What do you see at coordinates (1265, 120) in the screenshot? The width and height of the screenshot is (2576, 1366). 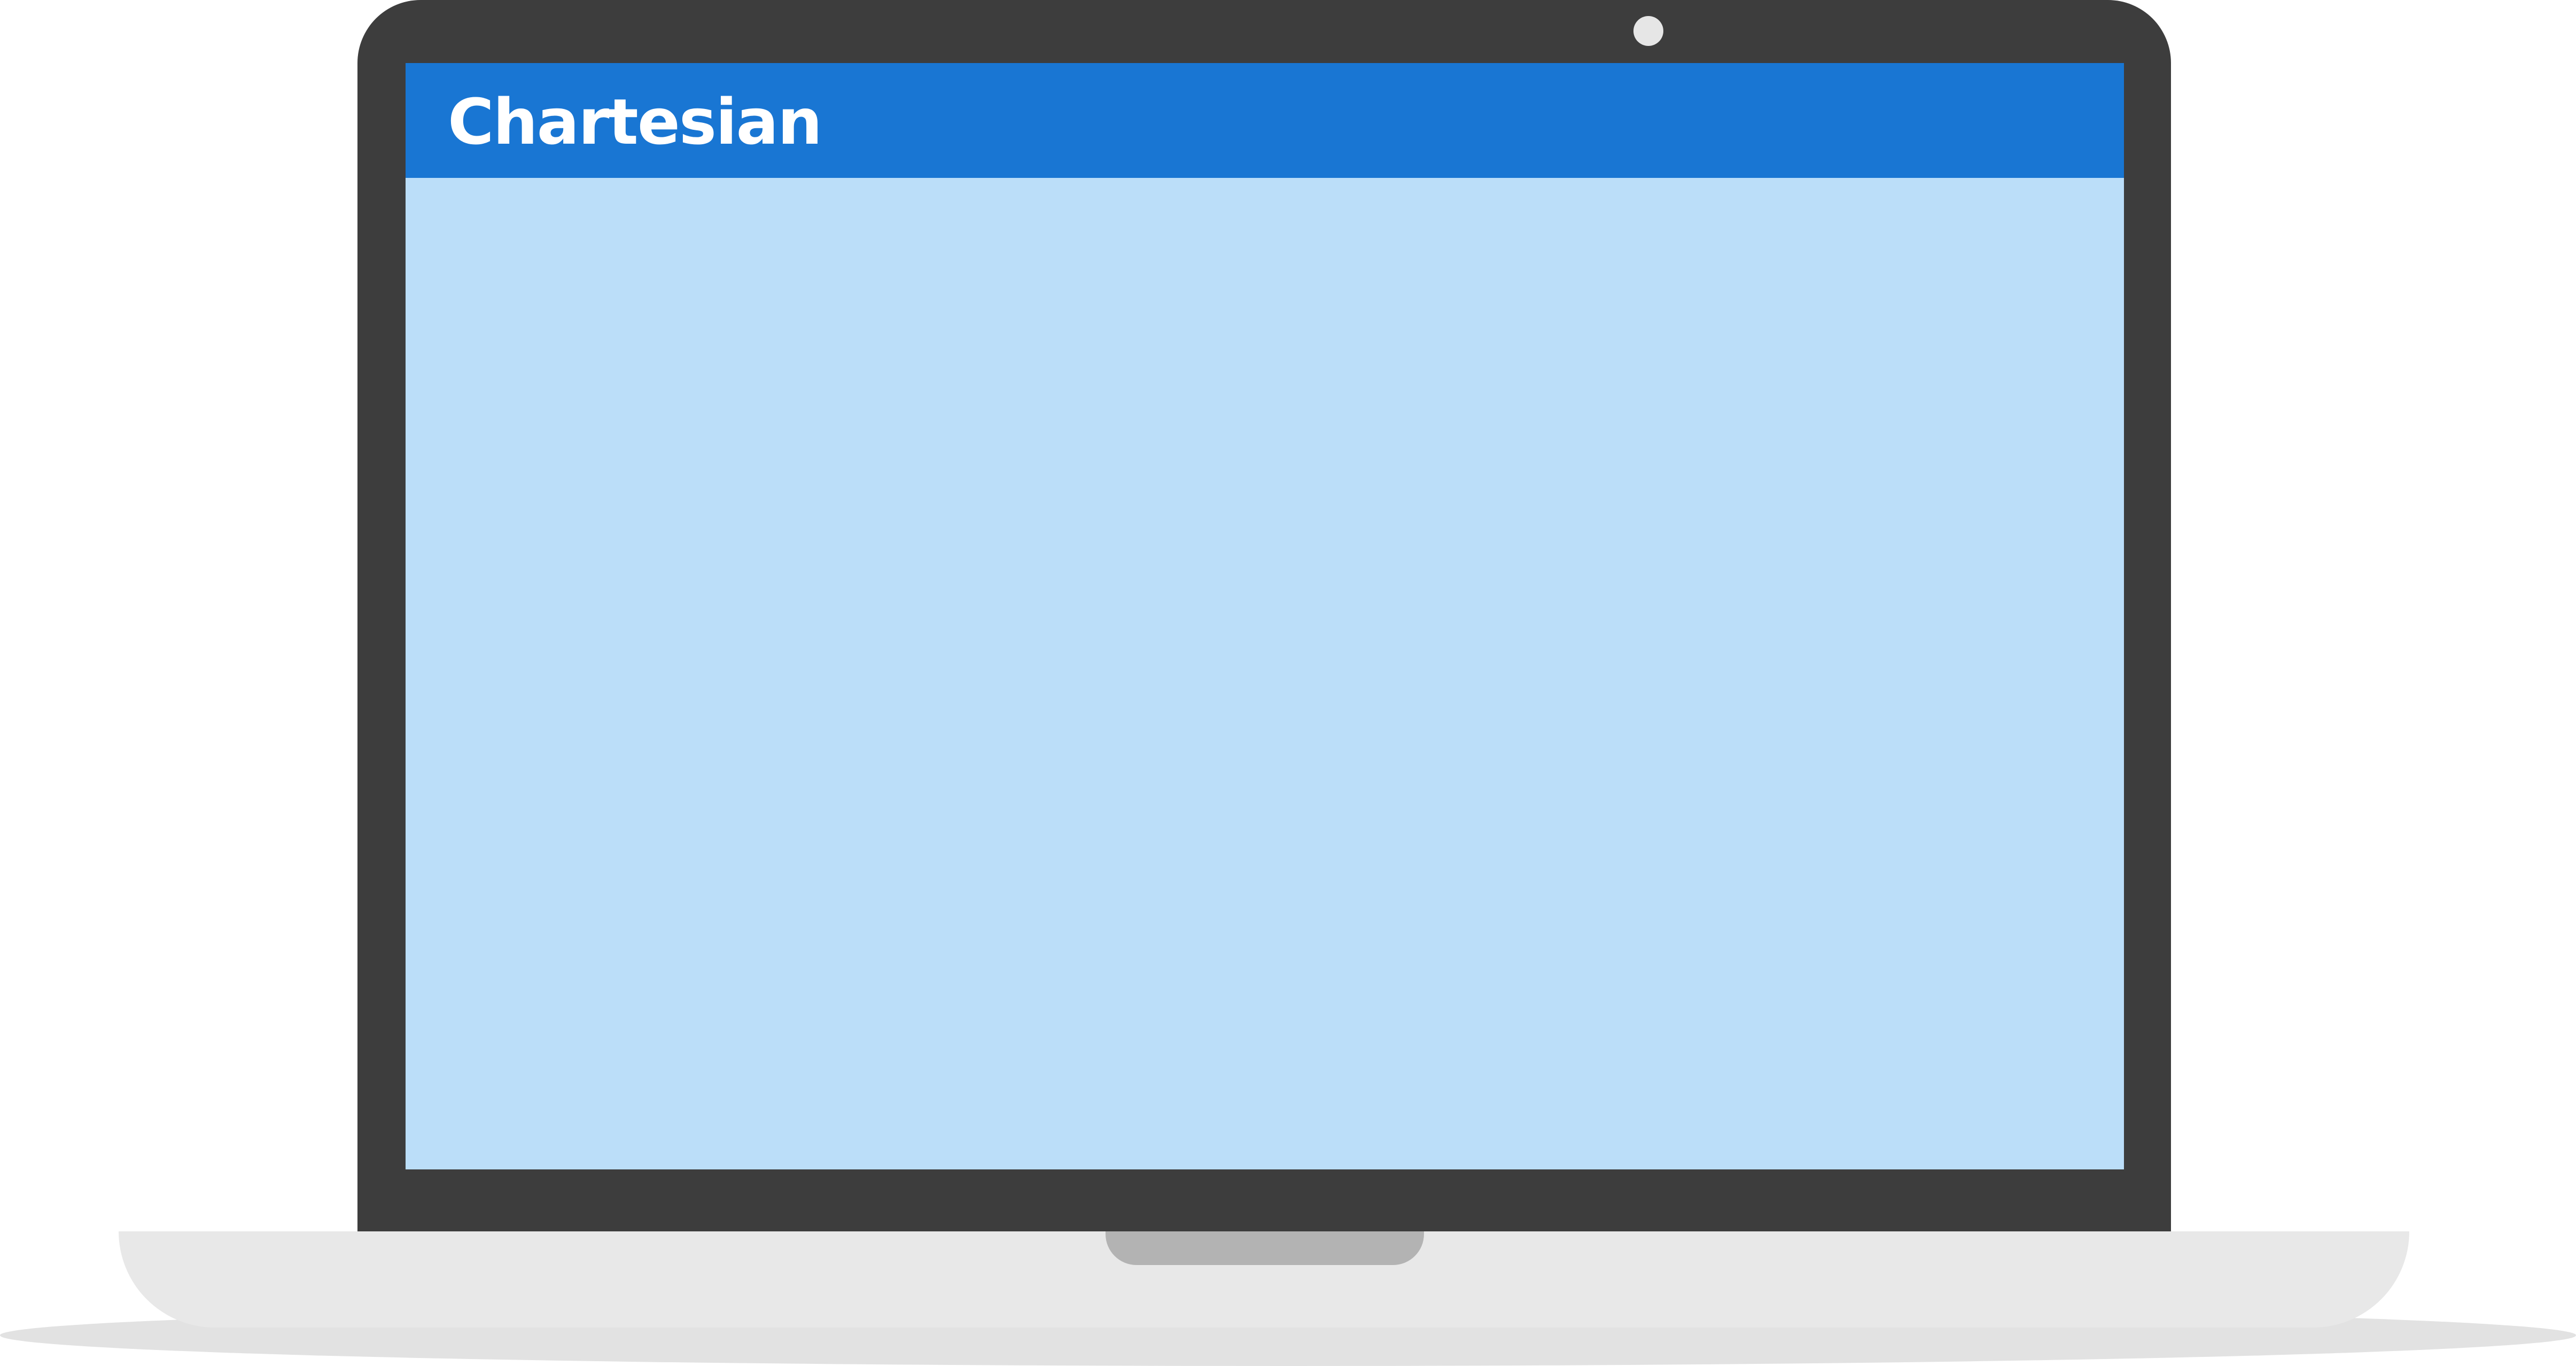 I see `app-bar: Chartesian` at bounding box center [1265, 120].